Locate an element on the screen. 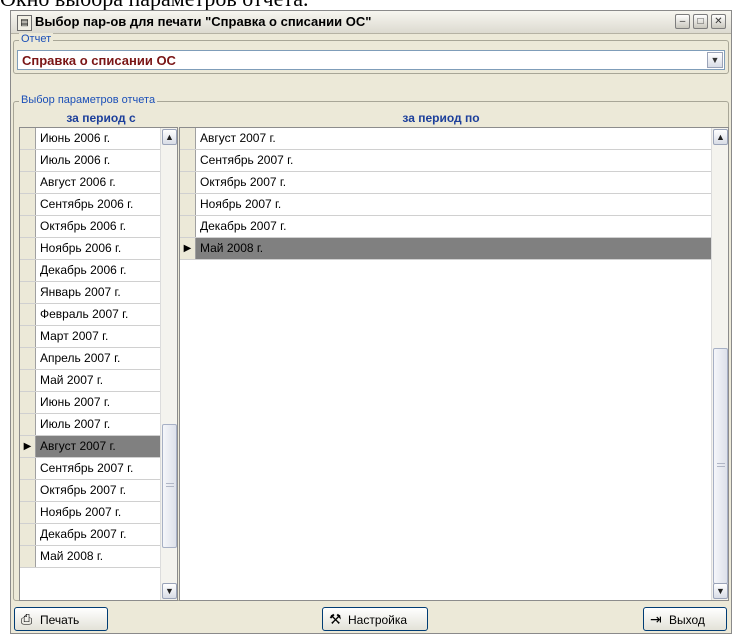 The image size is (736, 636). to-list-scrollbar: ▲ ▼ is located at coordinates (719, 364).